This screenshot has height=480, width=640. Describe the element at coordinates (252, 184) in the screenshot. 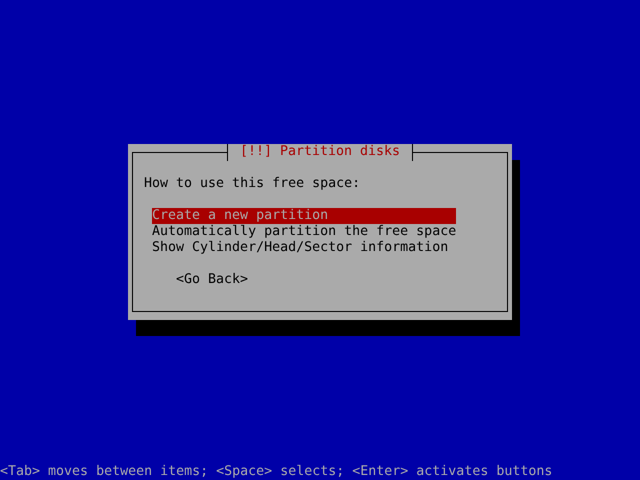

I see `prompt-text: How to use this free space:` at that location.